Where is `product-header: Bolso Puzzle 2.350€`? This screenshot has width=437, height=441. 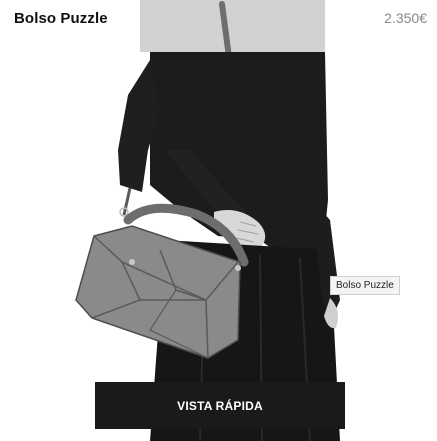
product-header: Bolso Puzzle 2.350€ is located at coordinates (218, 18).